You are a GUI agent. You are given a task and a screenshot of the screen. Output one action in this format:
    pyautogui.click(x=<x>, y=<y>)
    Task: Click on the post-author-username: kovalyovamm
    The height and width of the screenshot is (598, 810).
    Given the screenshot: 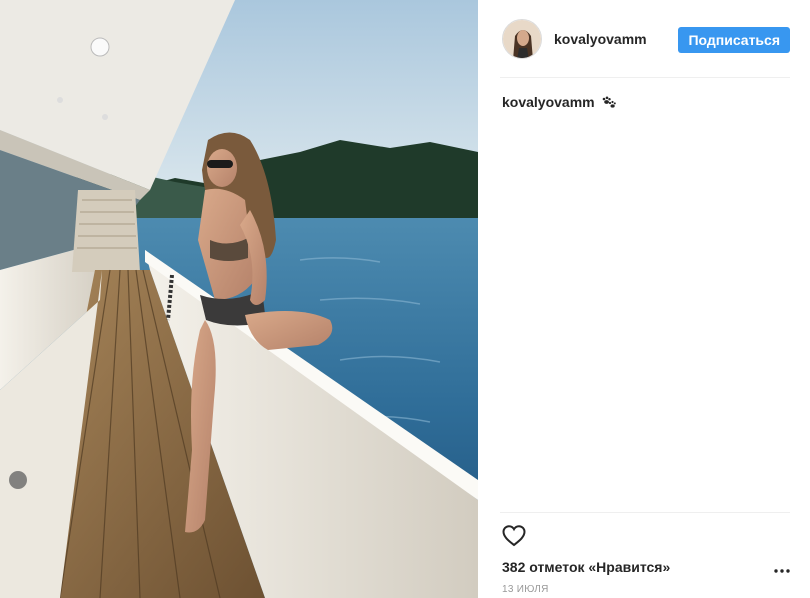 What is the action you would take?
    pyautogui.click(x=600, y=39)
    